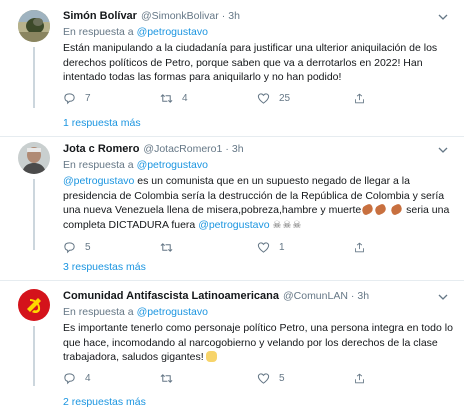  I want to click on user-handle: @SimonkBolivar, so click(180, 16).